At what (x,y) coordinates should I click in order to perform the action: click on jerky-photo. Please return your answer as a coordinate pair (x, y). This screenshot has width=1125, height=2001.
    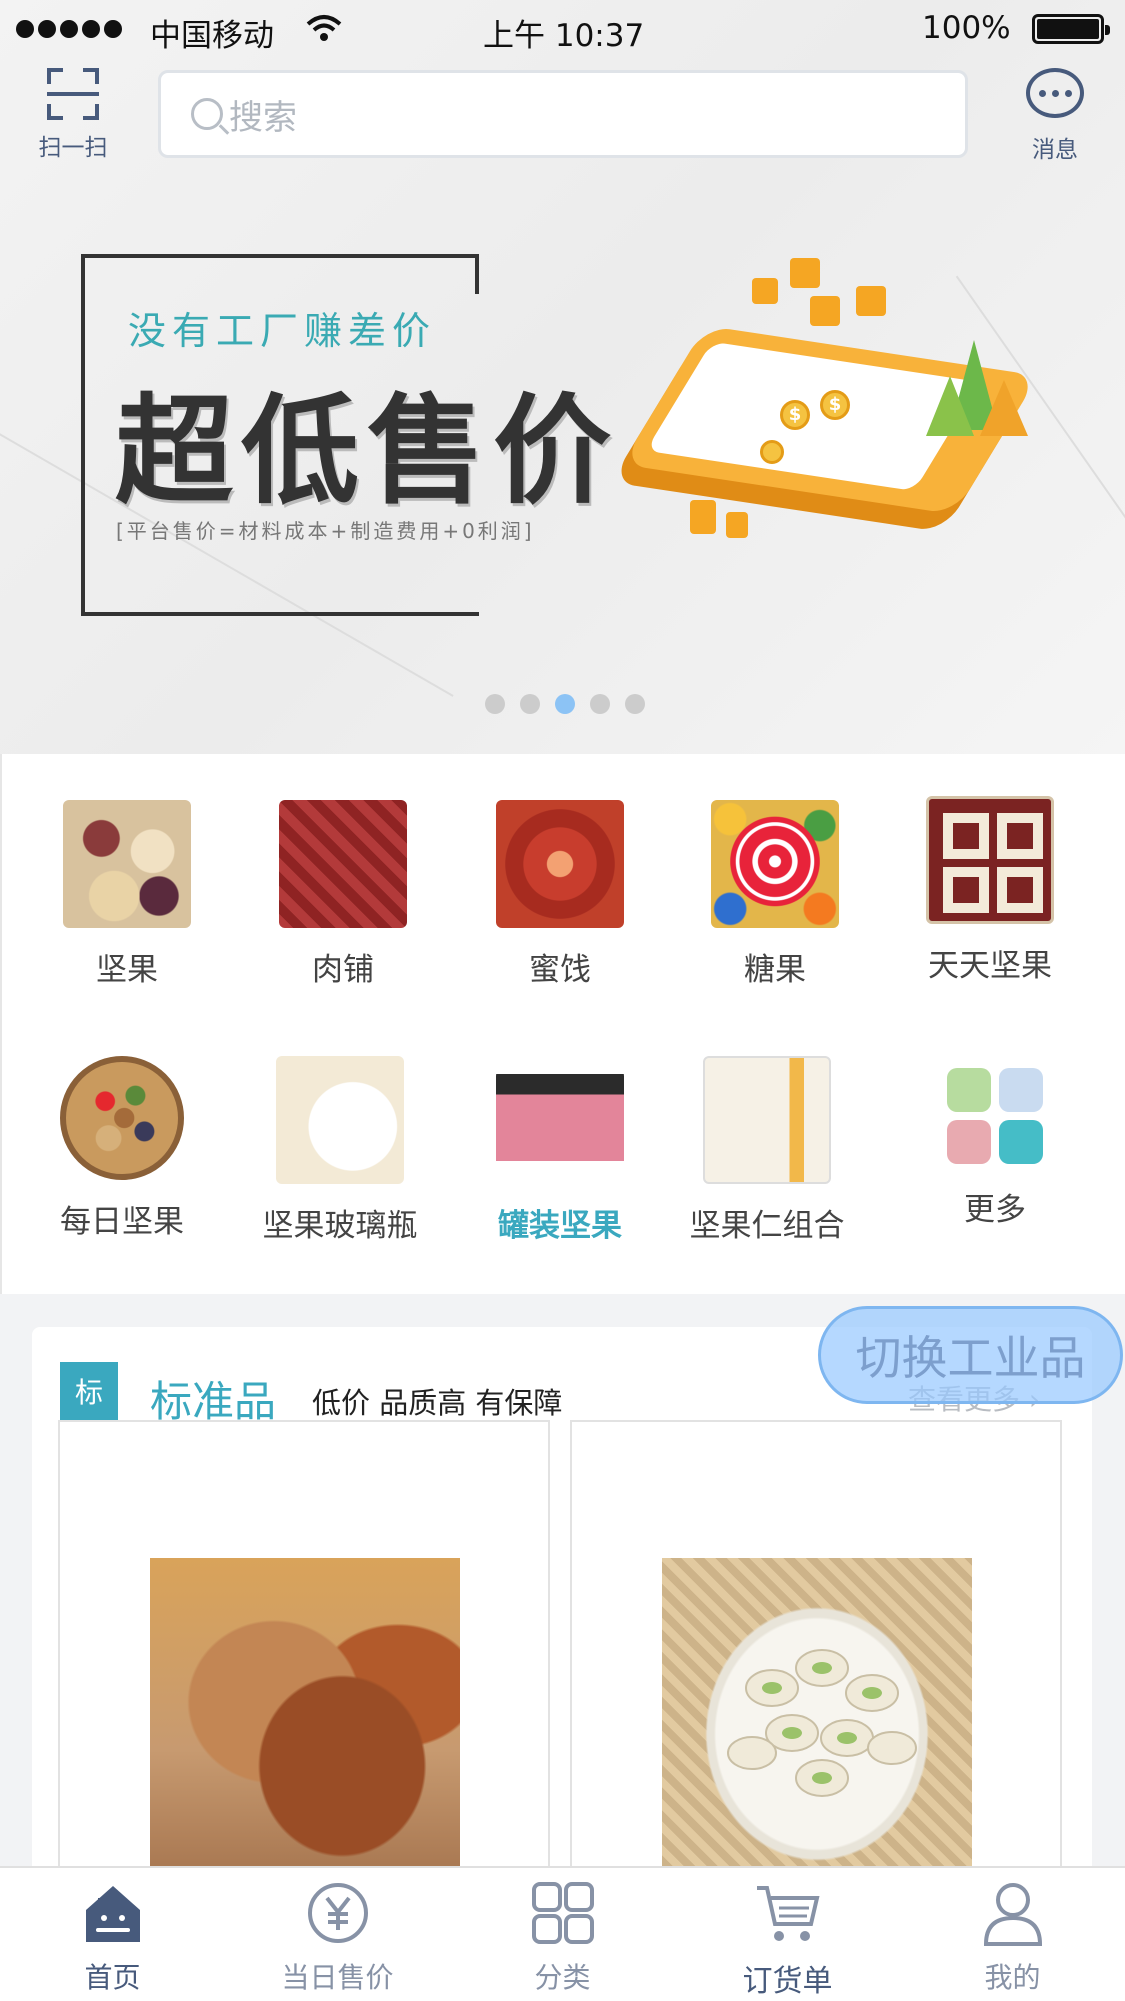
    Looking at the image, I should click on (343, 864).